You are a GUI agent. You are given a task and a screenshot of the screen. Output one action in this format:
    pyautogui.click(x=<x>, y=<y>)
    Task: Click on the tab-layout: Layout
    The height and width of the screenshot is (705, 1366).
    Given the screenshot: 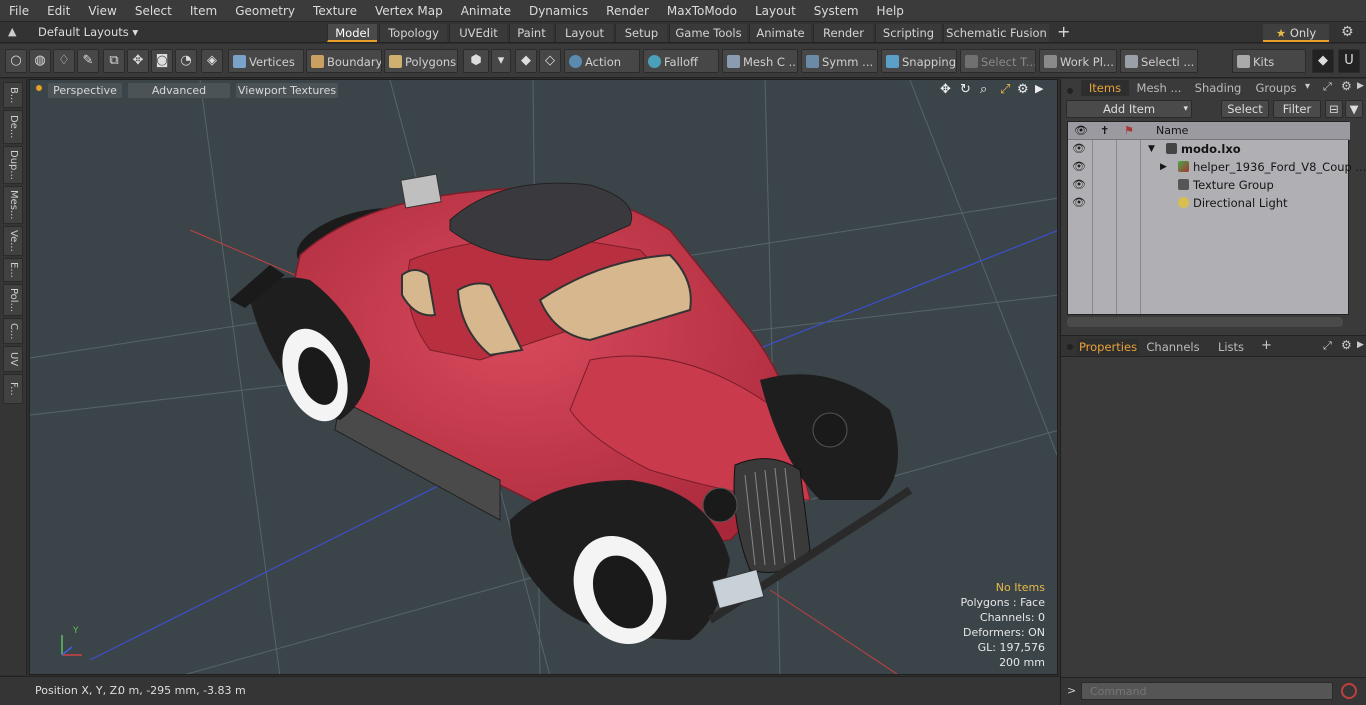 What is the action you would take?
    pyautogui.click(x=584, y=33)
    